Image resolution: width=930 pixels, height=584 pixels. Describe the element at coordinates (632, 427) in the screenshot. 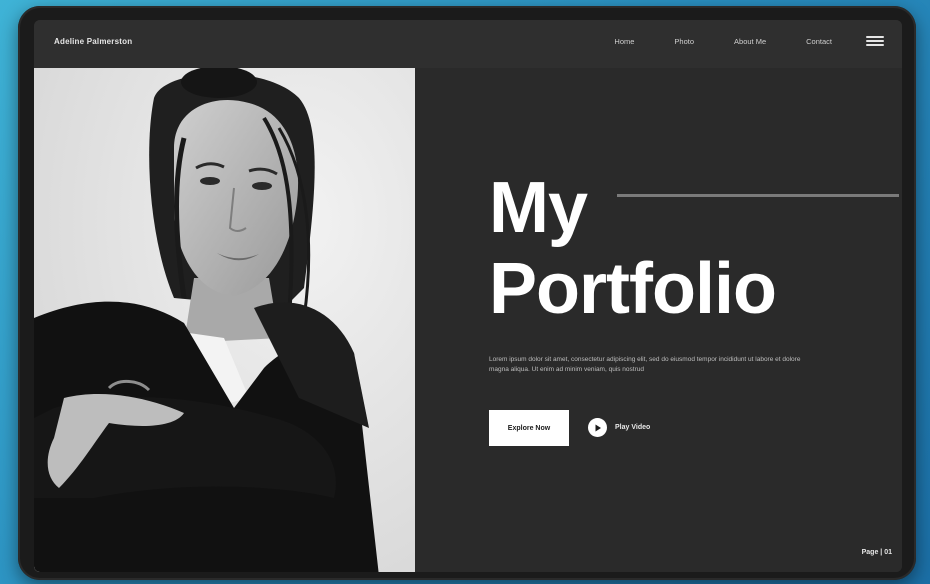

I see `play-video-label: Play Video` at that location.